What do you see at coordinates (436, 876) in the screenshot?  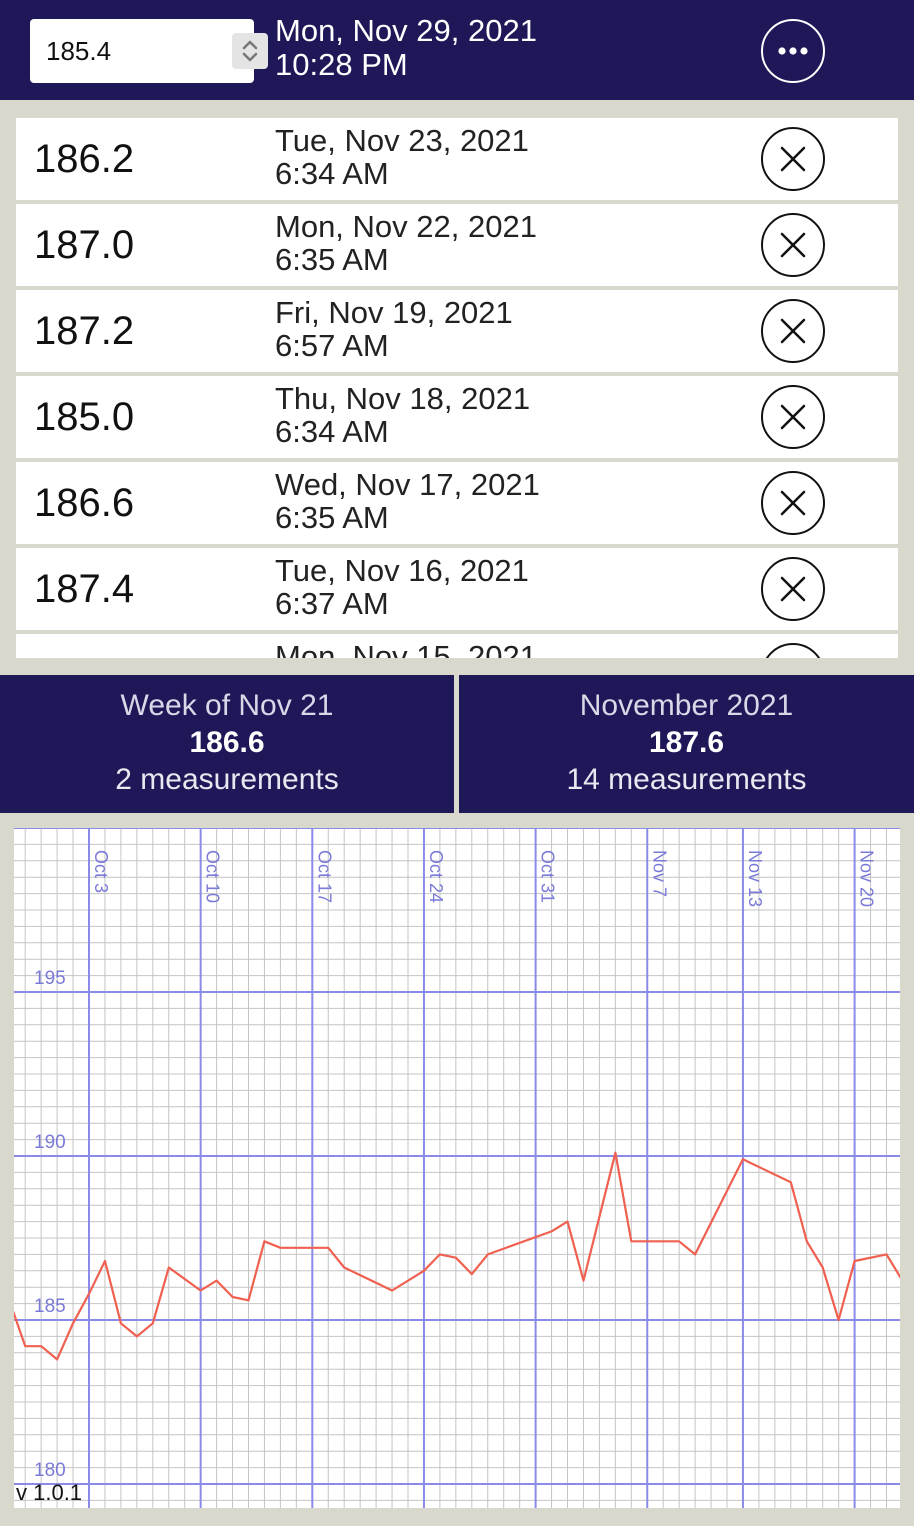 I see `x-tick-label: Oct 24` at bounding box center [436, 876].